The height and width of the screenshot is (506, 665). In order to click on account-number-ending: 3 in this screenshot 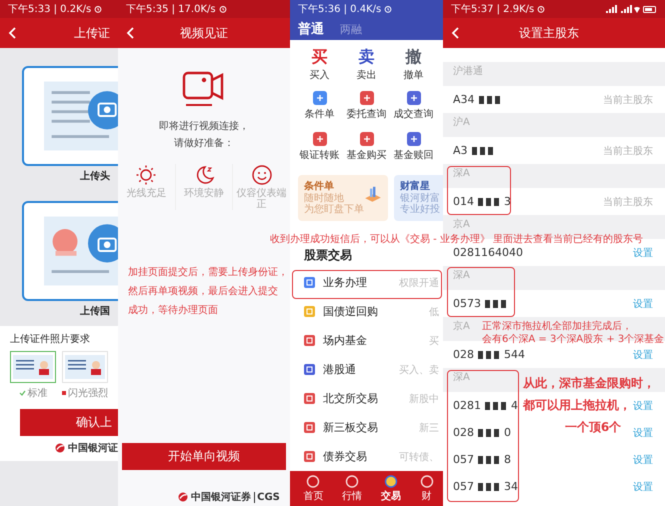, I will do `click(507, 201)`.